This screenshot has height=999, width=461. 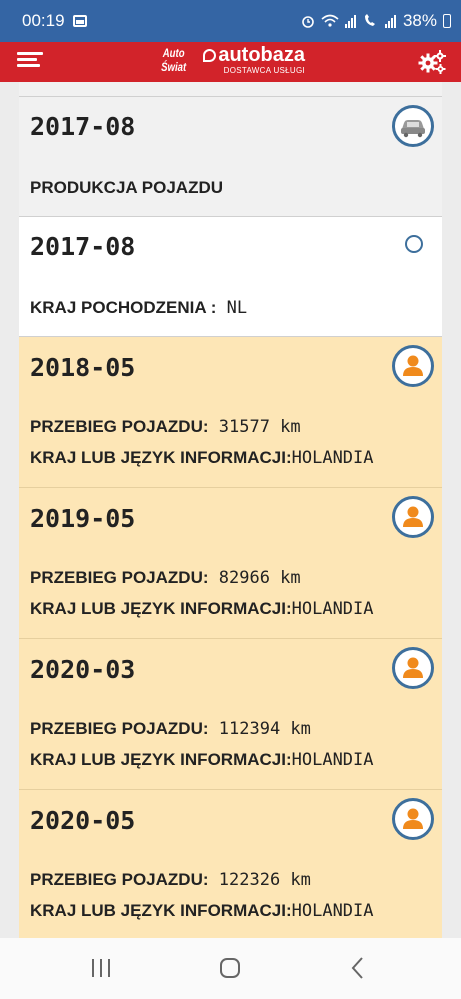 I want to click on signal-2-icon, so click(x=390, y=21).